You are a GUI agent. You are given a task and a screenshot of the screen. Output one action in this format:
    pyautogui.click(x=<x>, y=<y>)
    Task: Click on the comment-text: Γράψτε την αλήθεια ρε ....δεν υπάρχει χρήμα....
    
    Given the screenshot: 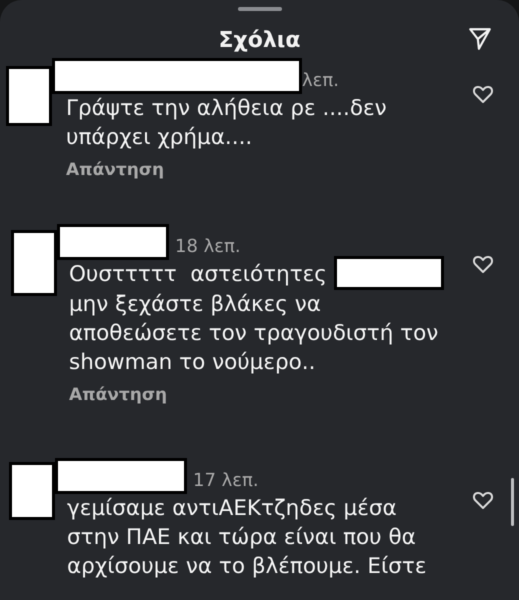 What is the action you would take?
    pyautogui.click(x=227, y=123)
    